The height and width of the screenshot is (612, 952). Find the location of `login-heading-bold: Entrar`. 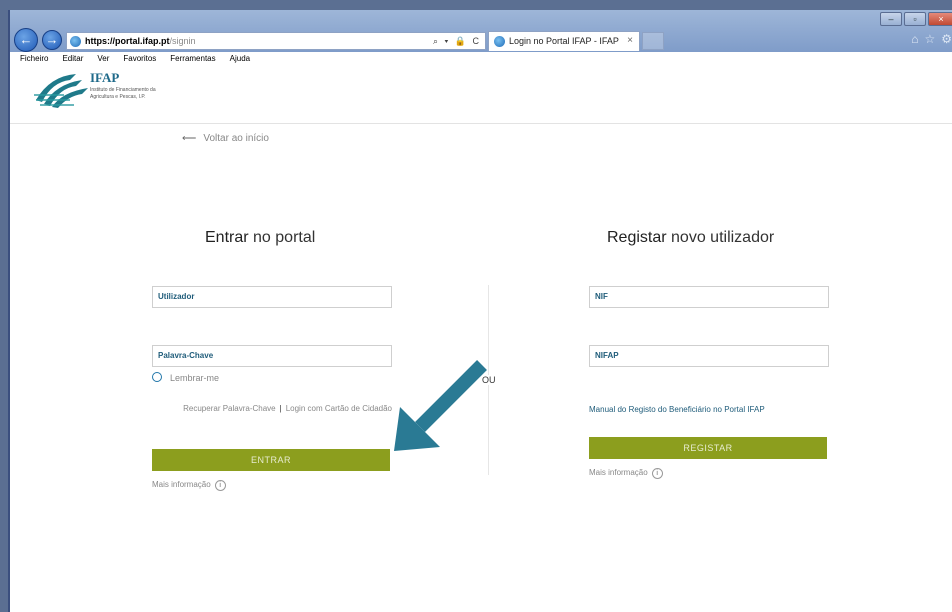

login-heading-bold: Entrar is located at coordinates (227, 237).